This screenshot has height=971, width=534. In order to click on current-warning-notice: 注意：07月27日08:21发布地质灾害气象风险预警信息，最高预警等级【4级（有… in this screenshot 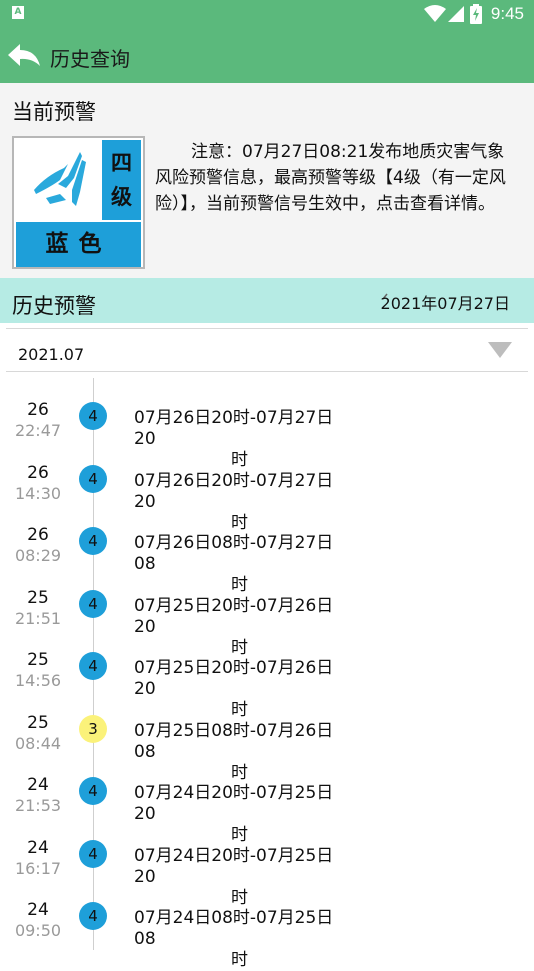, I will do `click(338, 178)`.